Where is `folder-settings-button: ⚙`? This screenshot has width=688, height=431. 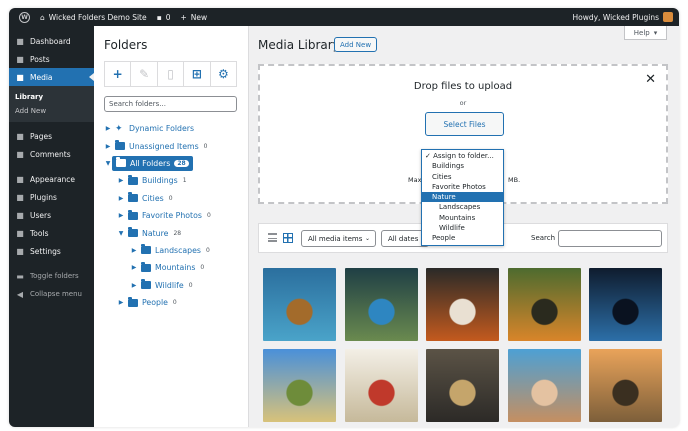
folder-settings-button: ⚙ is located at coordinates (223, 74).